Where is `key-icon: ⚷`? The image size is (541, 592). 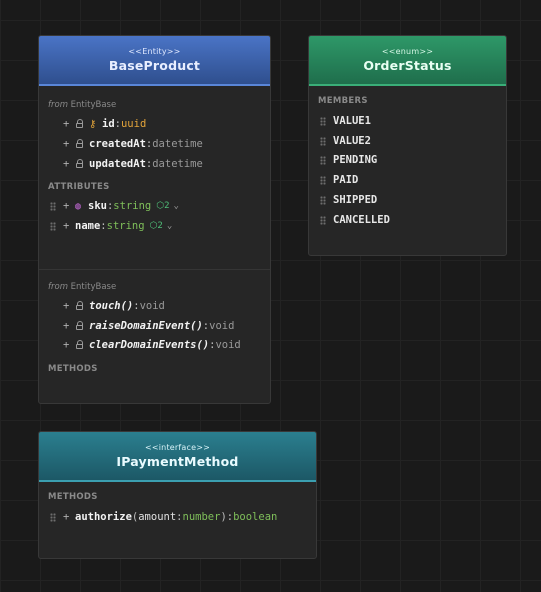
key-icon: ⚷ is located at coordinates (93, 124).